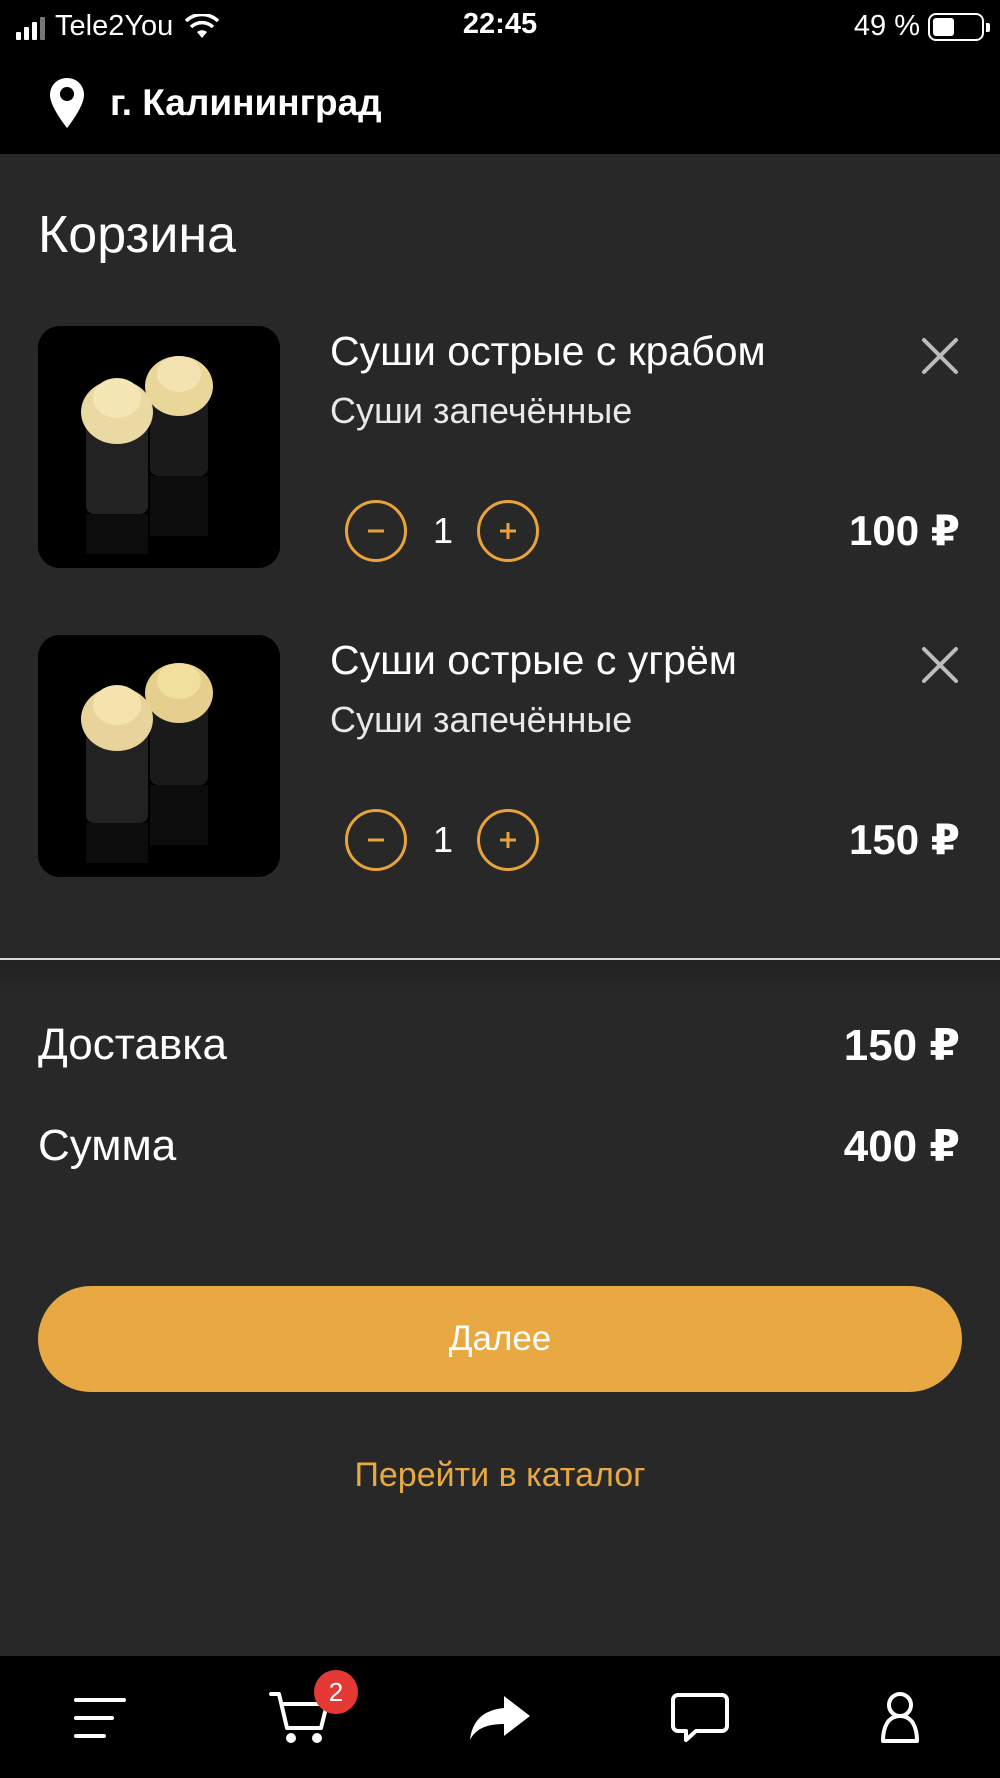 Image resolution: width=1000 pixels, height=1778 pixels. Describe the element at coordinates (959, 26) in the screenshot. I see `battery-icon` at that location.